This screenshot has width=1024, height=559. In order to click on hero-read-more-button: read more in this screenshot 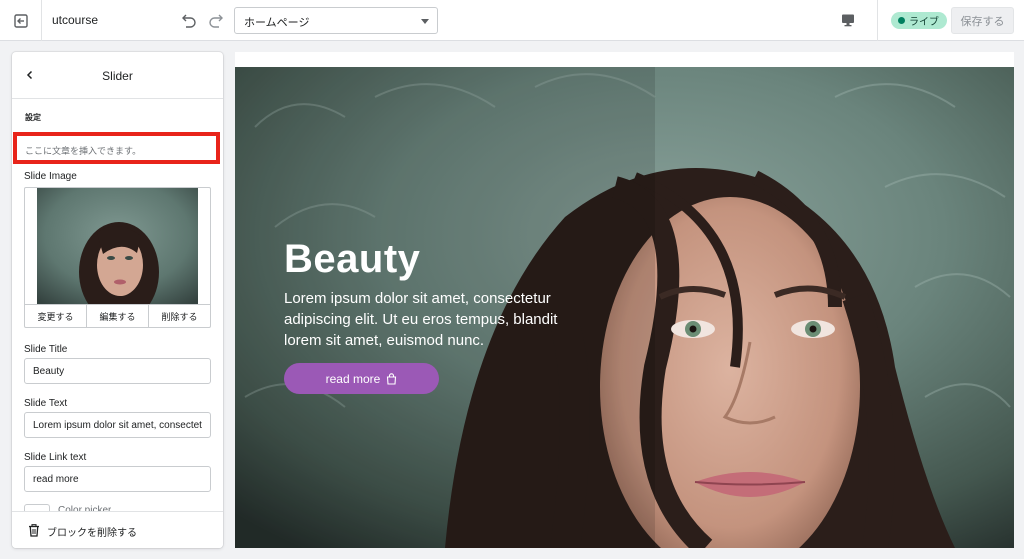, I will do `click(361, 378)`.